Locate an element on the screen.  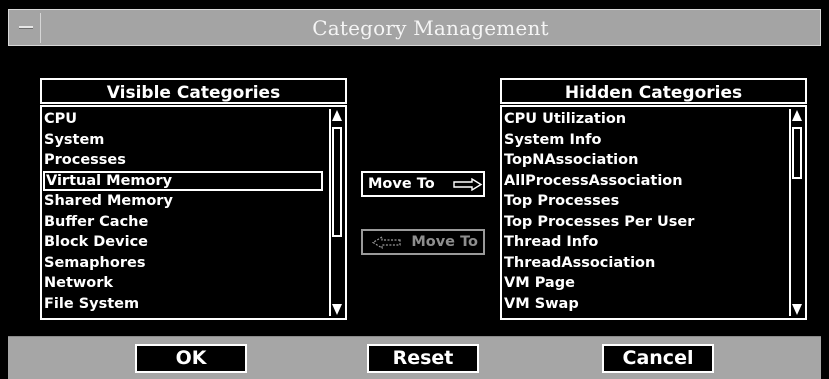
list-item: Network is located at coordinates (184, 283).